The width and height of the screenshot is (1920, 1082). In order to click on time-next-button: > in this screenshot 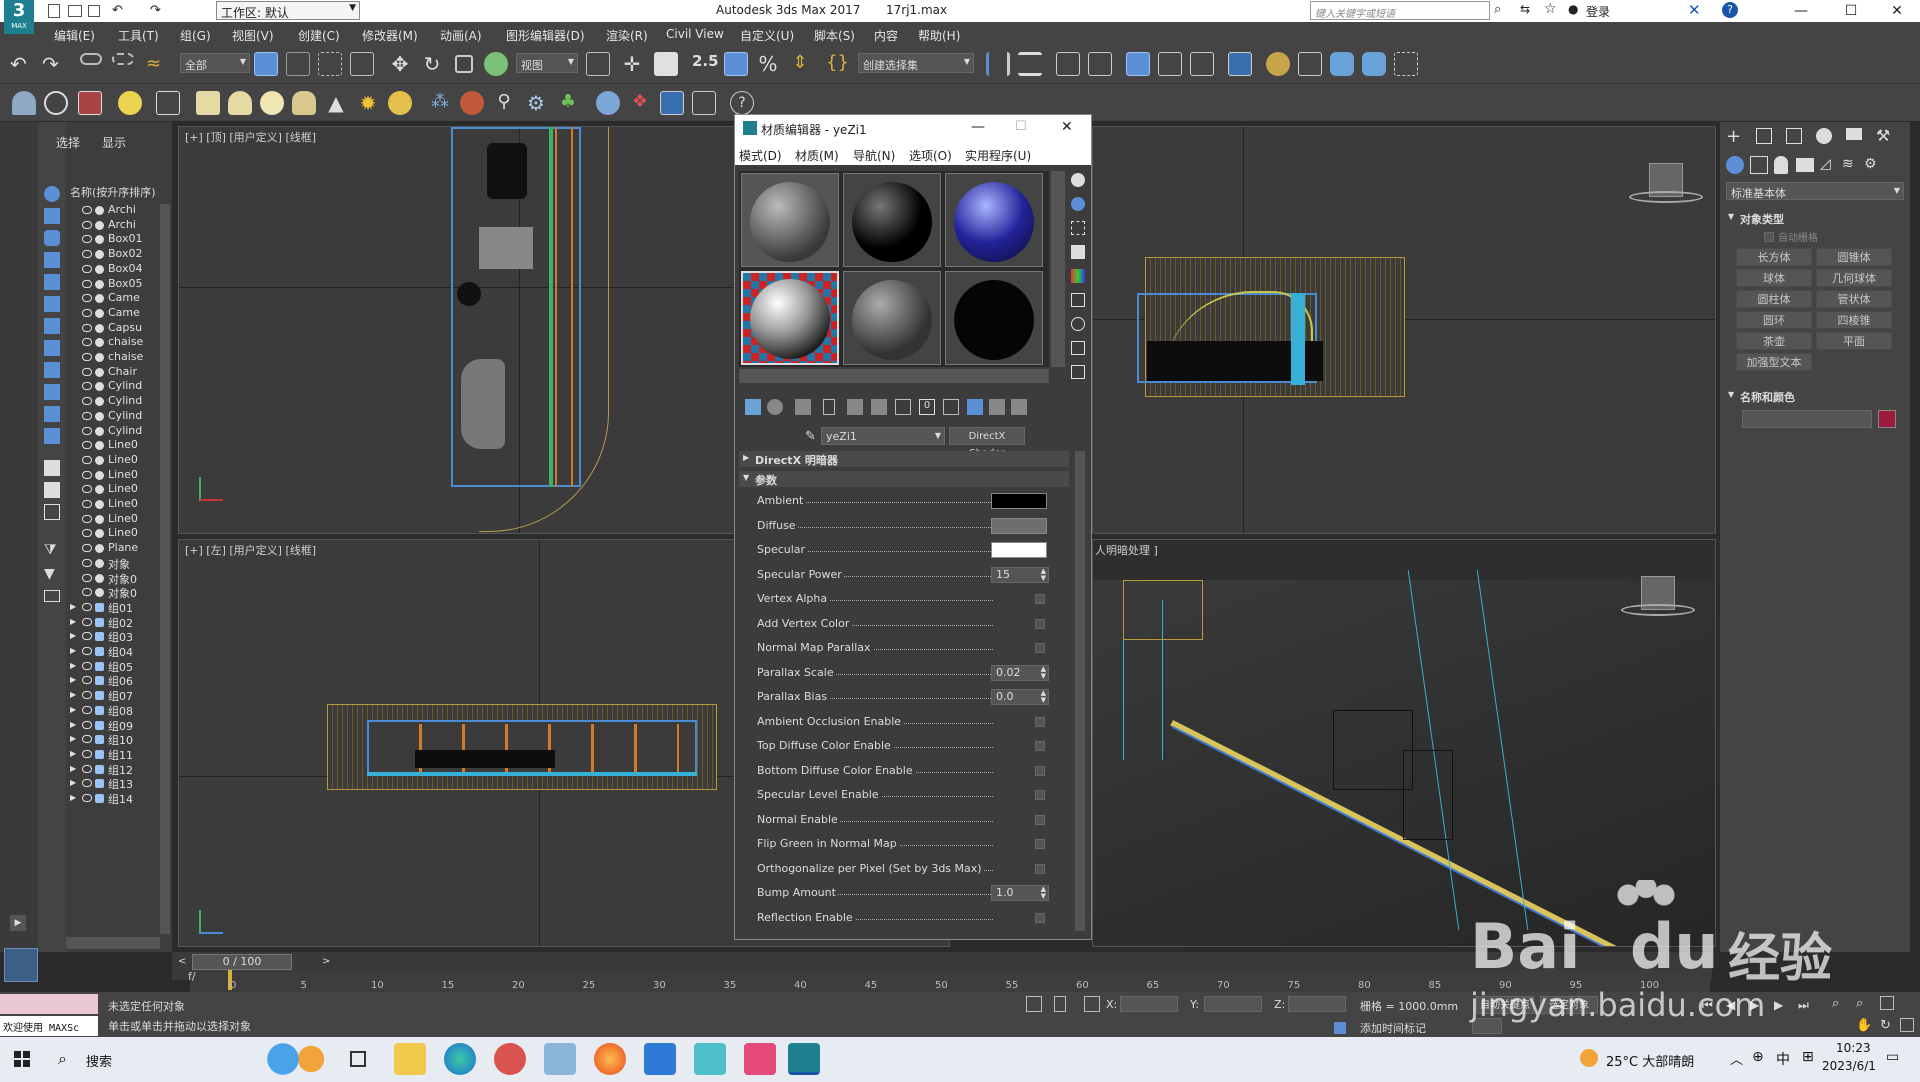, I will do `click(326, 961)`.